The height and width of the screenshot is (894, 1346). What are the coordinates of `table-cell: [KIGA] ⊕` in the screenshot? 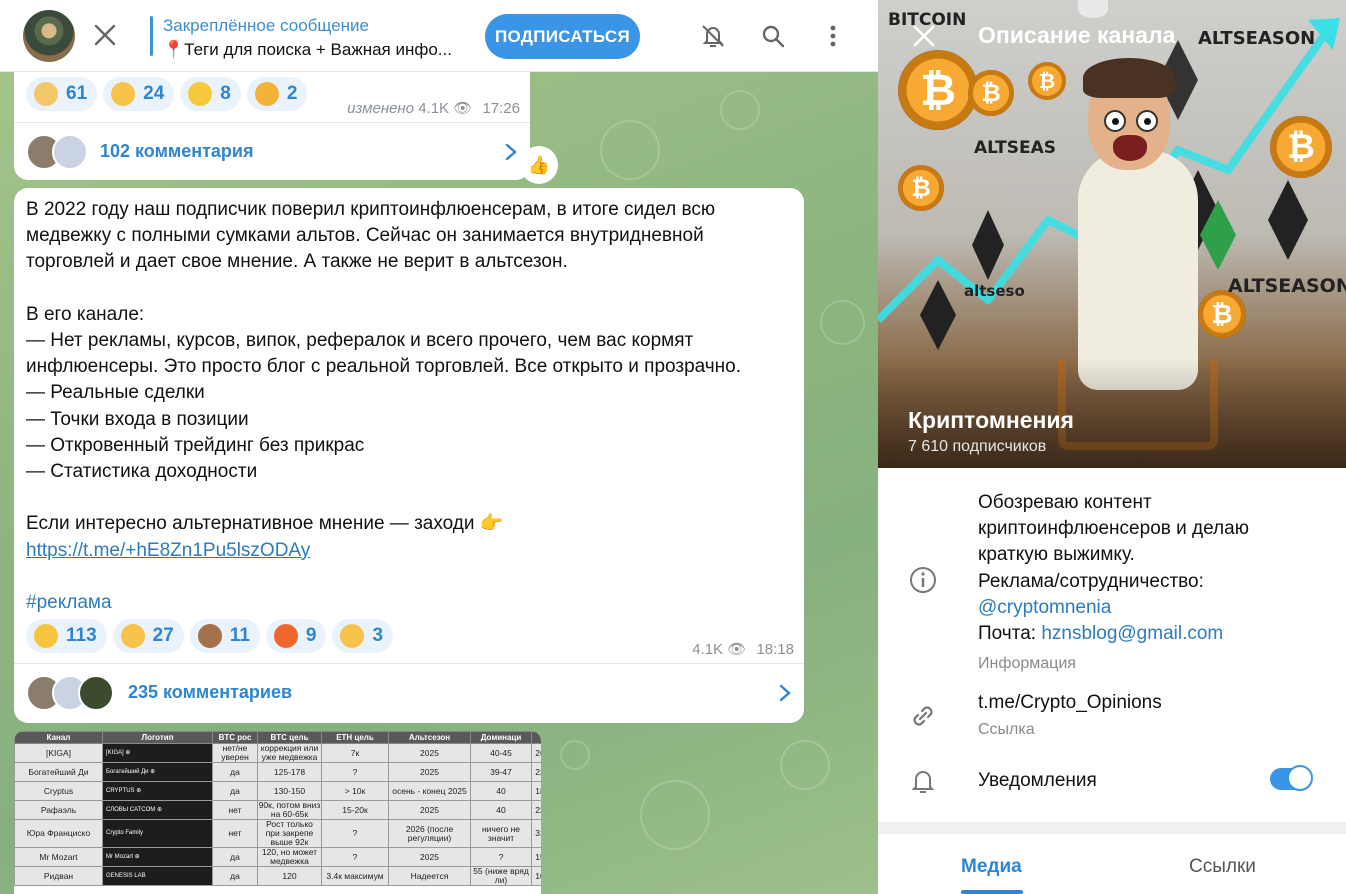 It's located at (157, 753).